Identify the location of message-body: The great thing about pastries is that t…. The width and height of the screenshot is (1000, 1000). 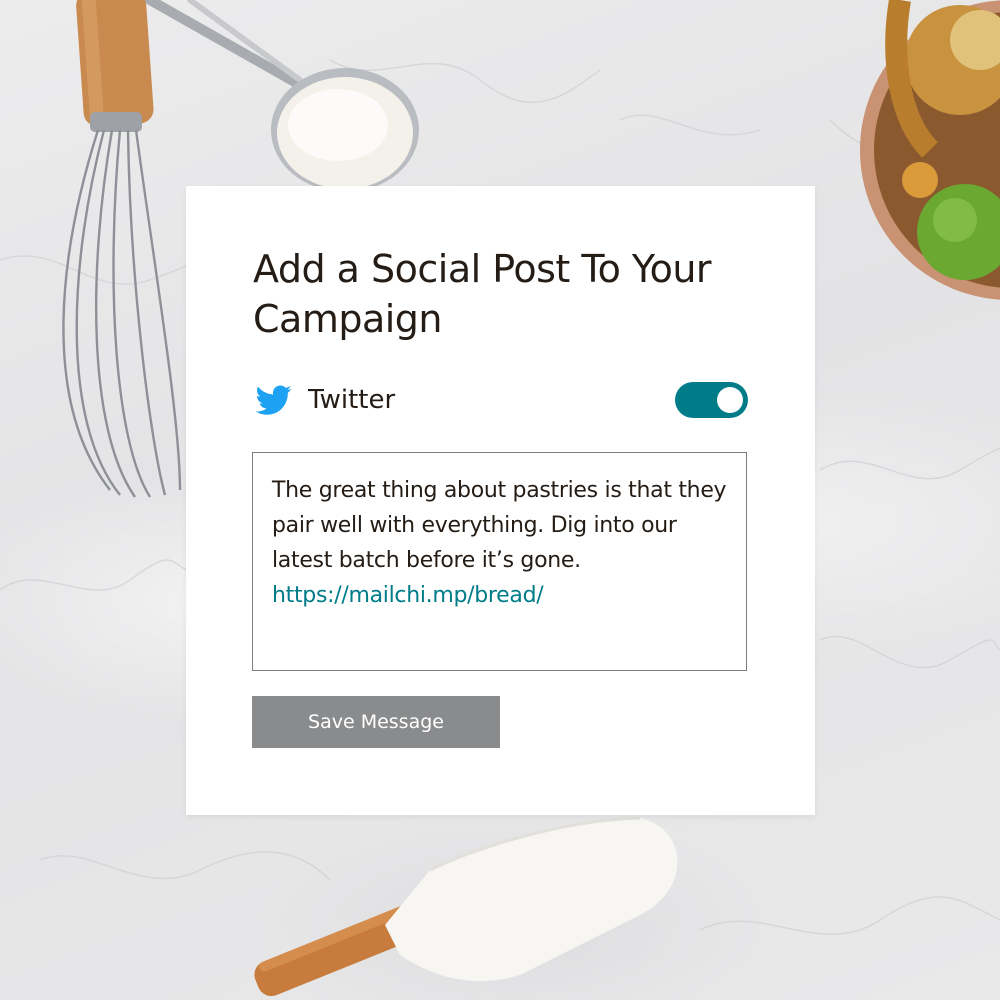
(499, 525).